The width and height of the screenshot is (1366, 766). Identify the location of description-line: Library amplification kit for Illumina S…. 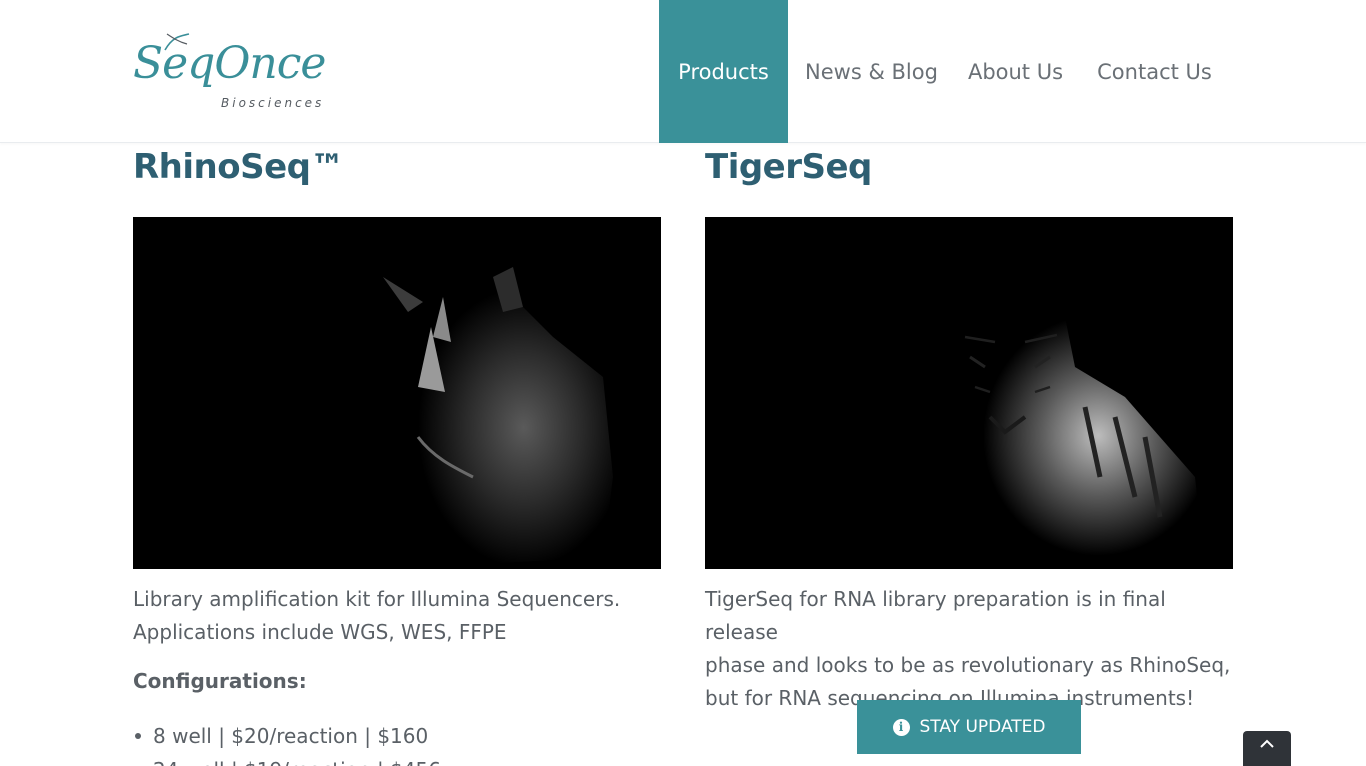
(377, 599).